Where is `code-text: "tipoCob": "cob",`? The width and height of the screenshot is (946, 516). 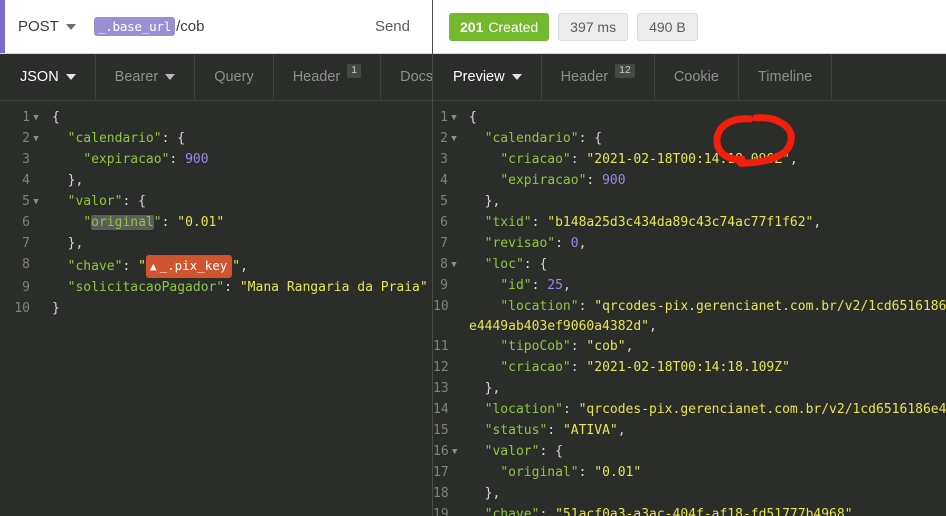 code-text: "tipoCob": "cob", is located at coordinates (567, 346).